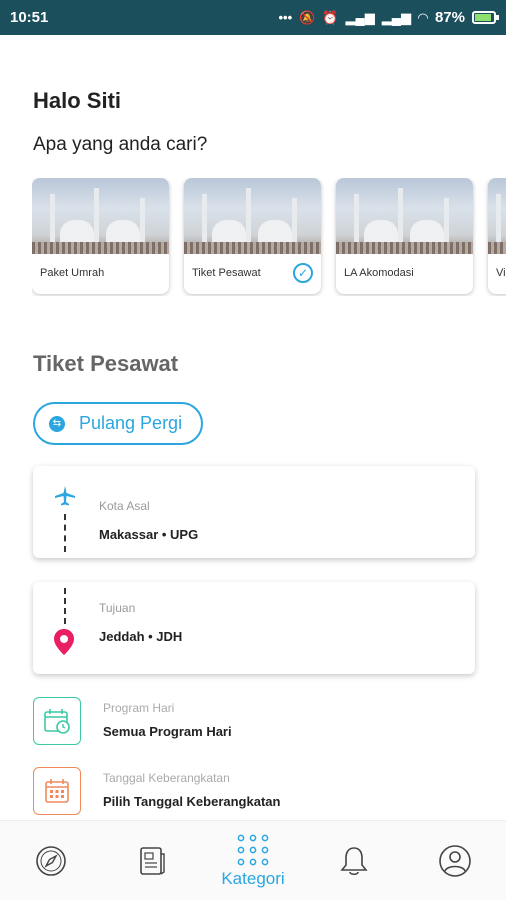 The height and width of the screenshot is (900, 506). I want to click on signal-2-icon: ▂▄▆, so click(396, 17).